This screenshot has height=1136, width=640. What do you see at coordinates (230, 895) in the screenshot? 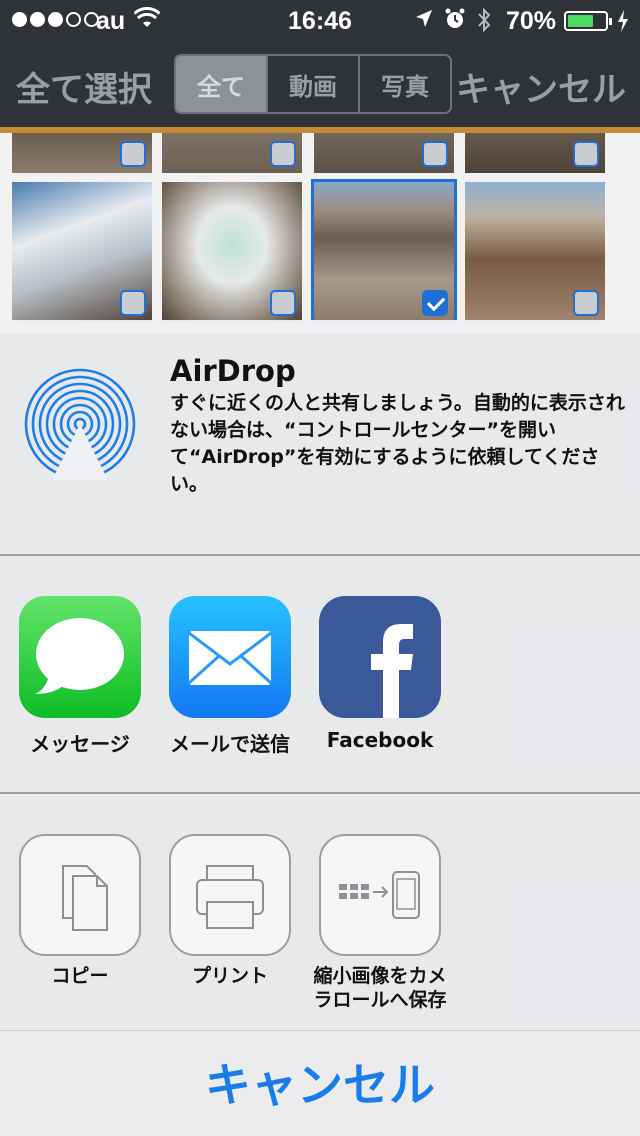
I see `print-icon` at bounding box center [230, 895].